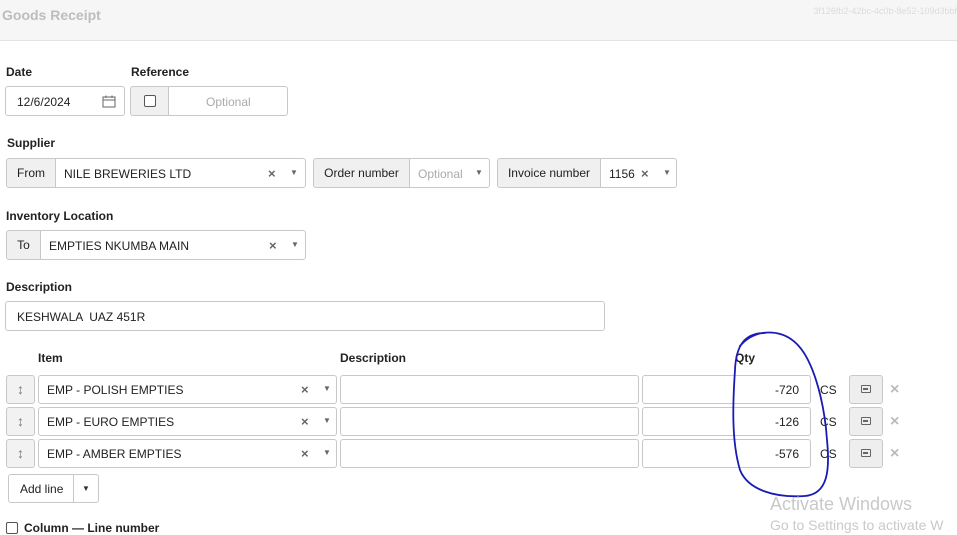 The width and height of the screenshot is (957, 535). I want to click on activate-windows-subtitle: Go to Settings to activate W, so click(857, 525).